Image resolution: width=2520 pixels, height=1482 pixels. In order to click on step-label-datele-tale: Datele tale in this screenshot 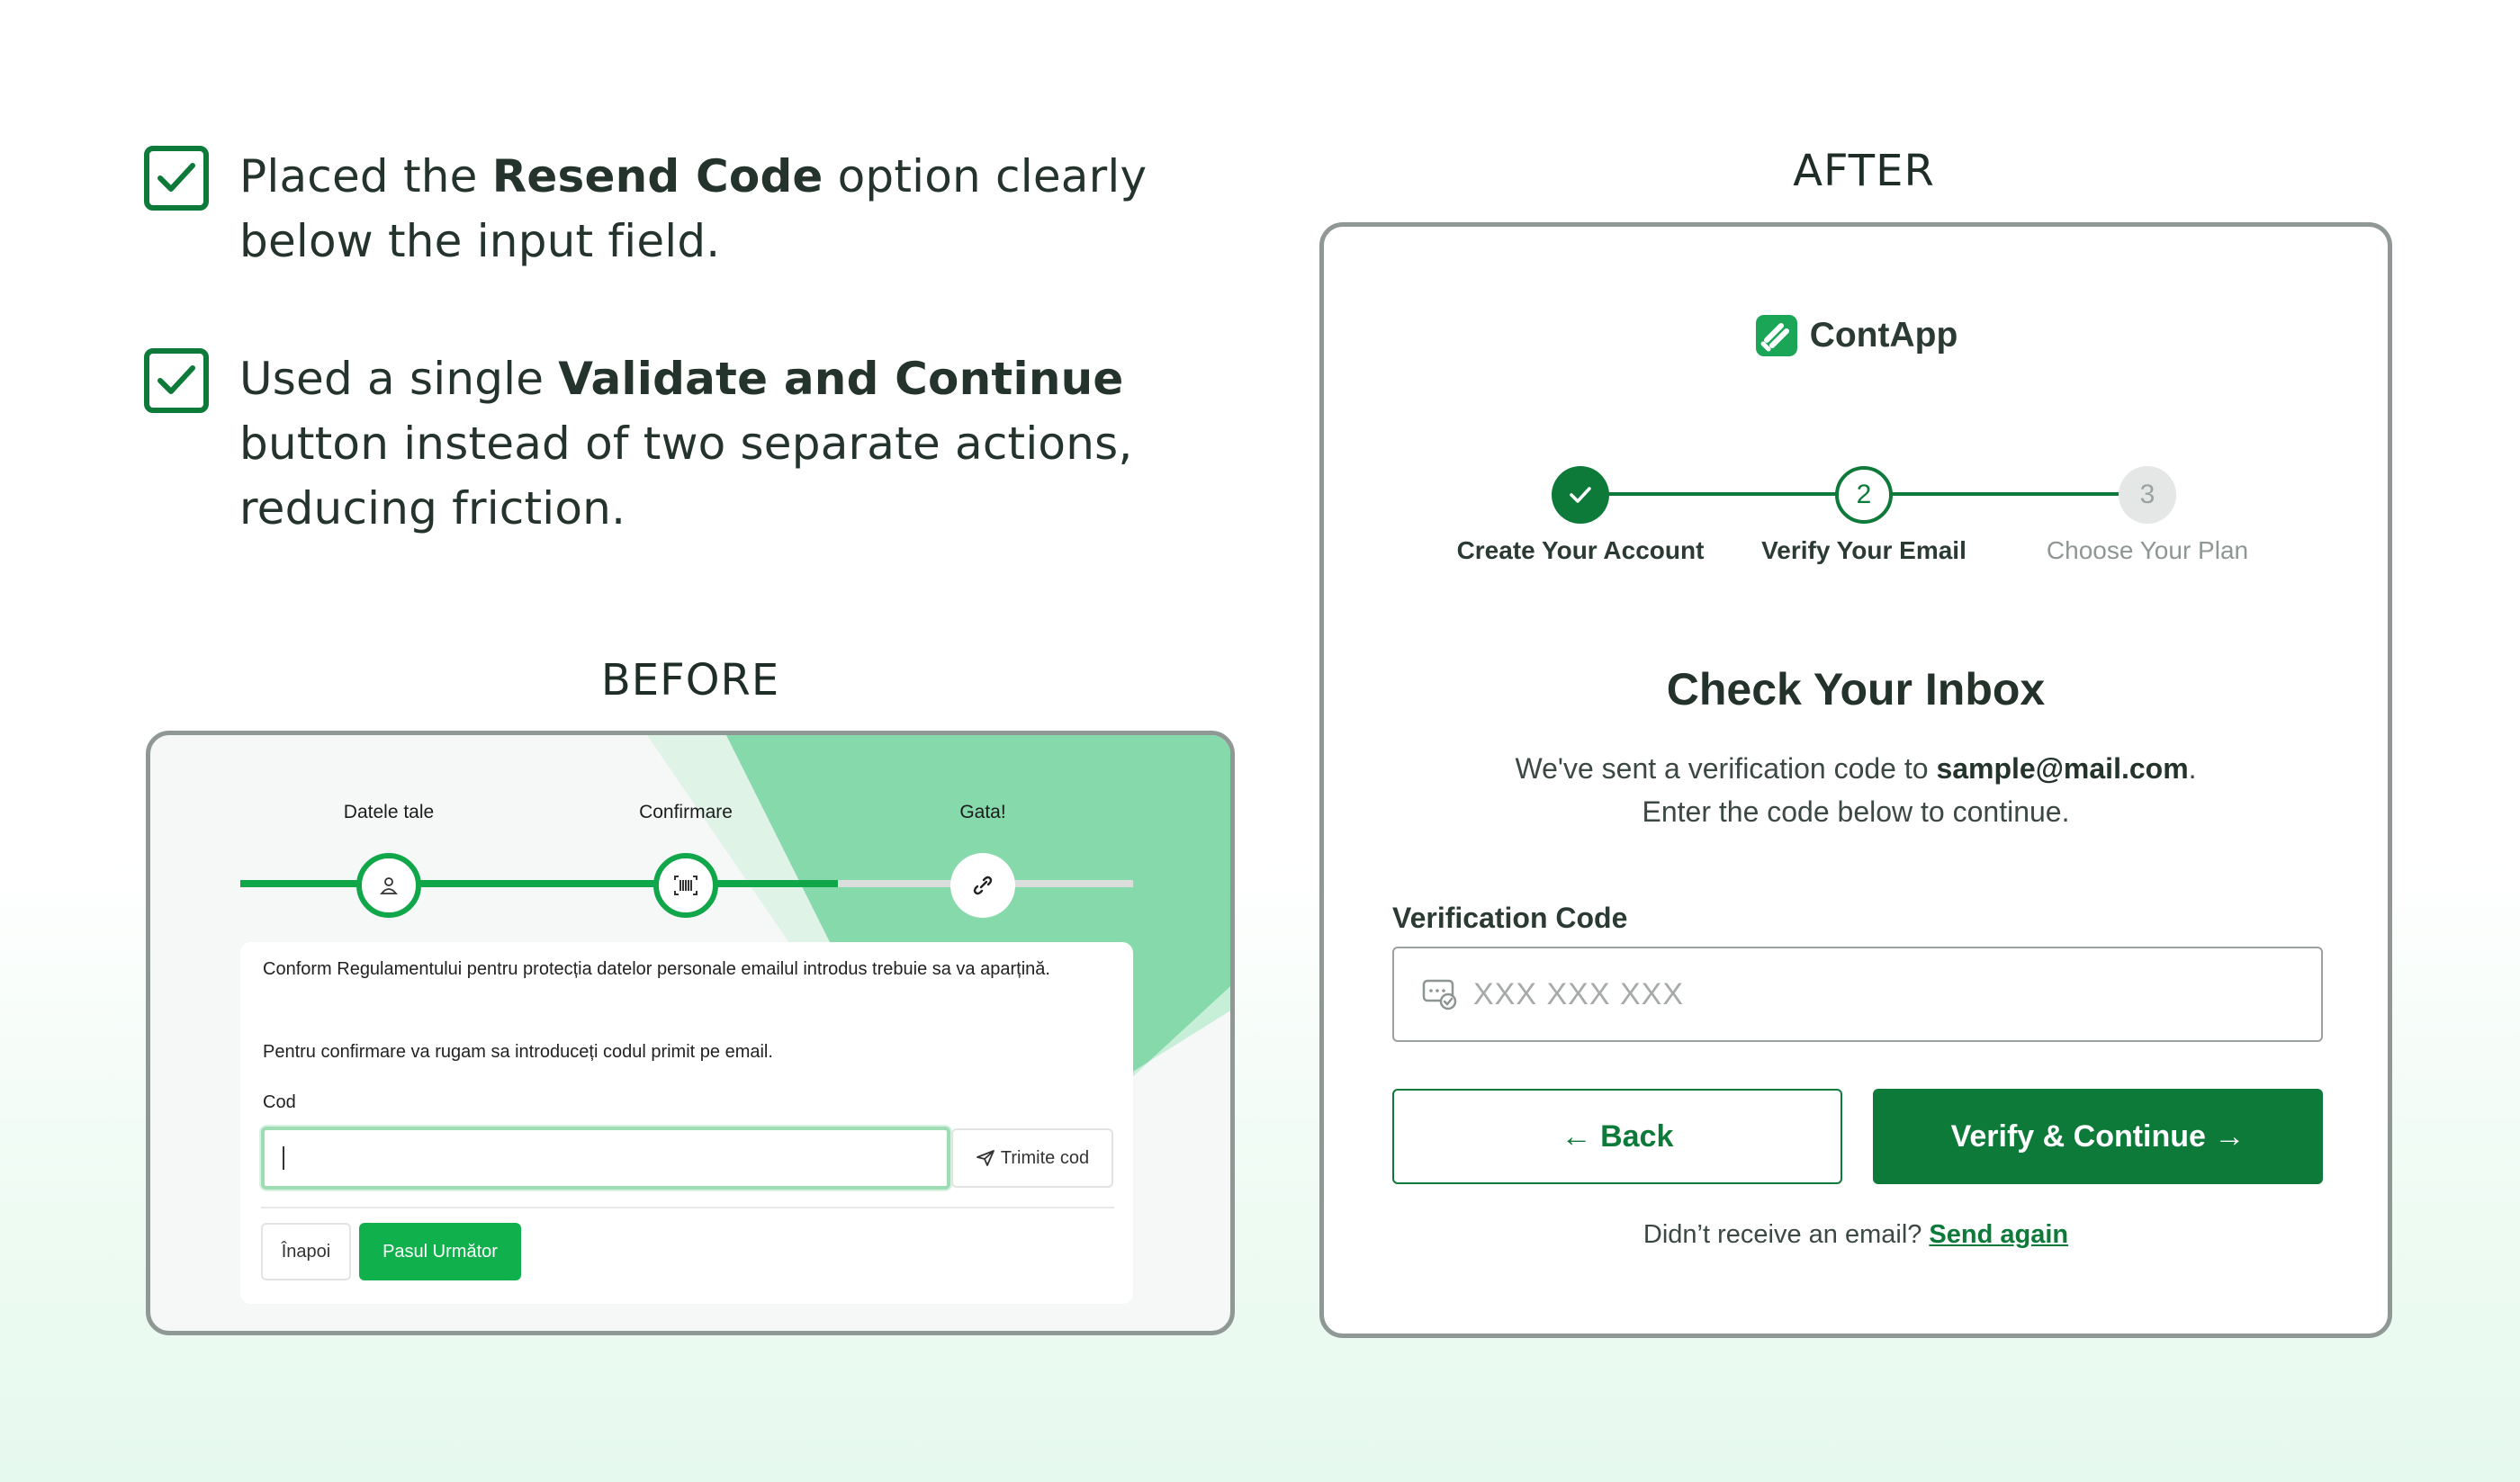, I will do `click(389, 812)`.